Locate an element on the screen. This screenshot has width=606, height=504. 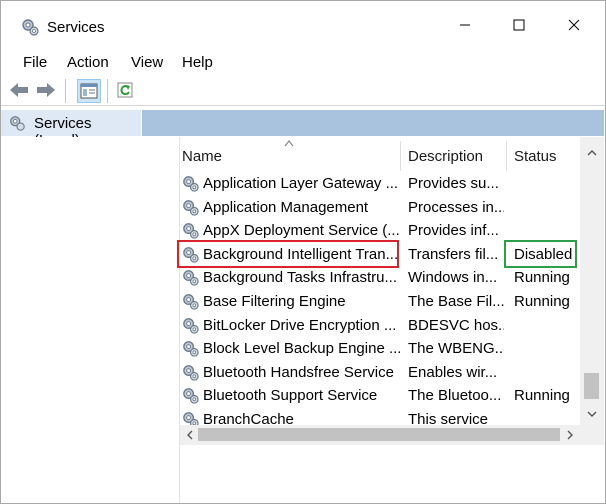
sort-ascending-icon is located at coordinates (289, 143).